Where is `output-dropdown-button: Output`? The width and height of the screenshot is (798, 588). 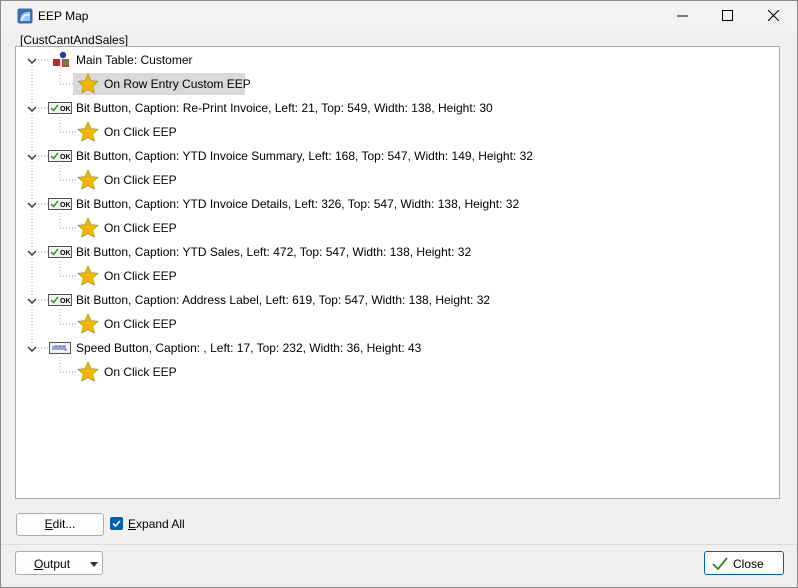
output-dropdown-button: Output is located at coordinates (59, 563).